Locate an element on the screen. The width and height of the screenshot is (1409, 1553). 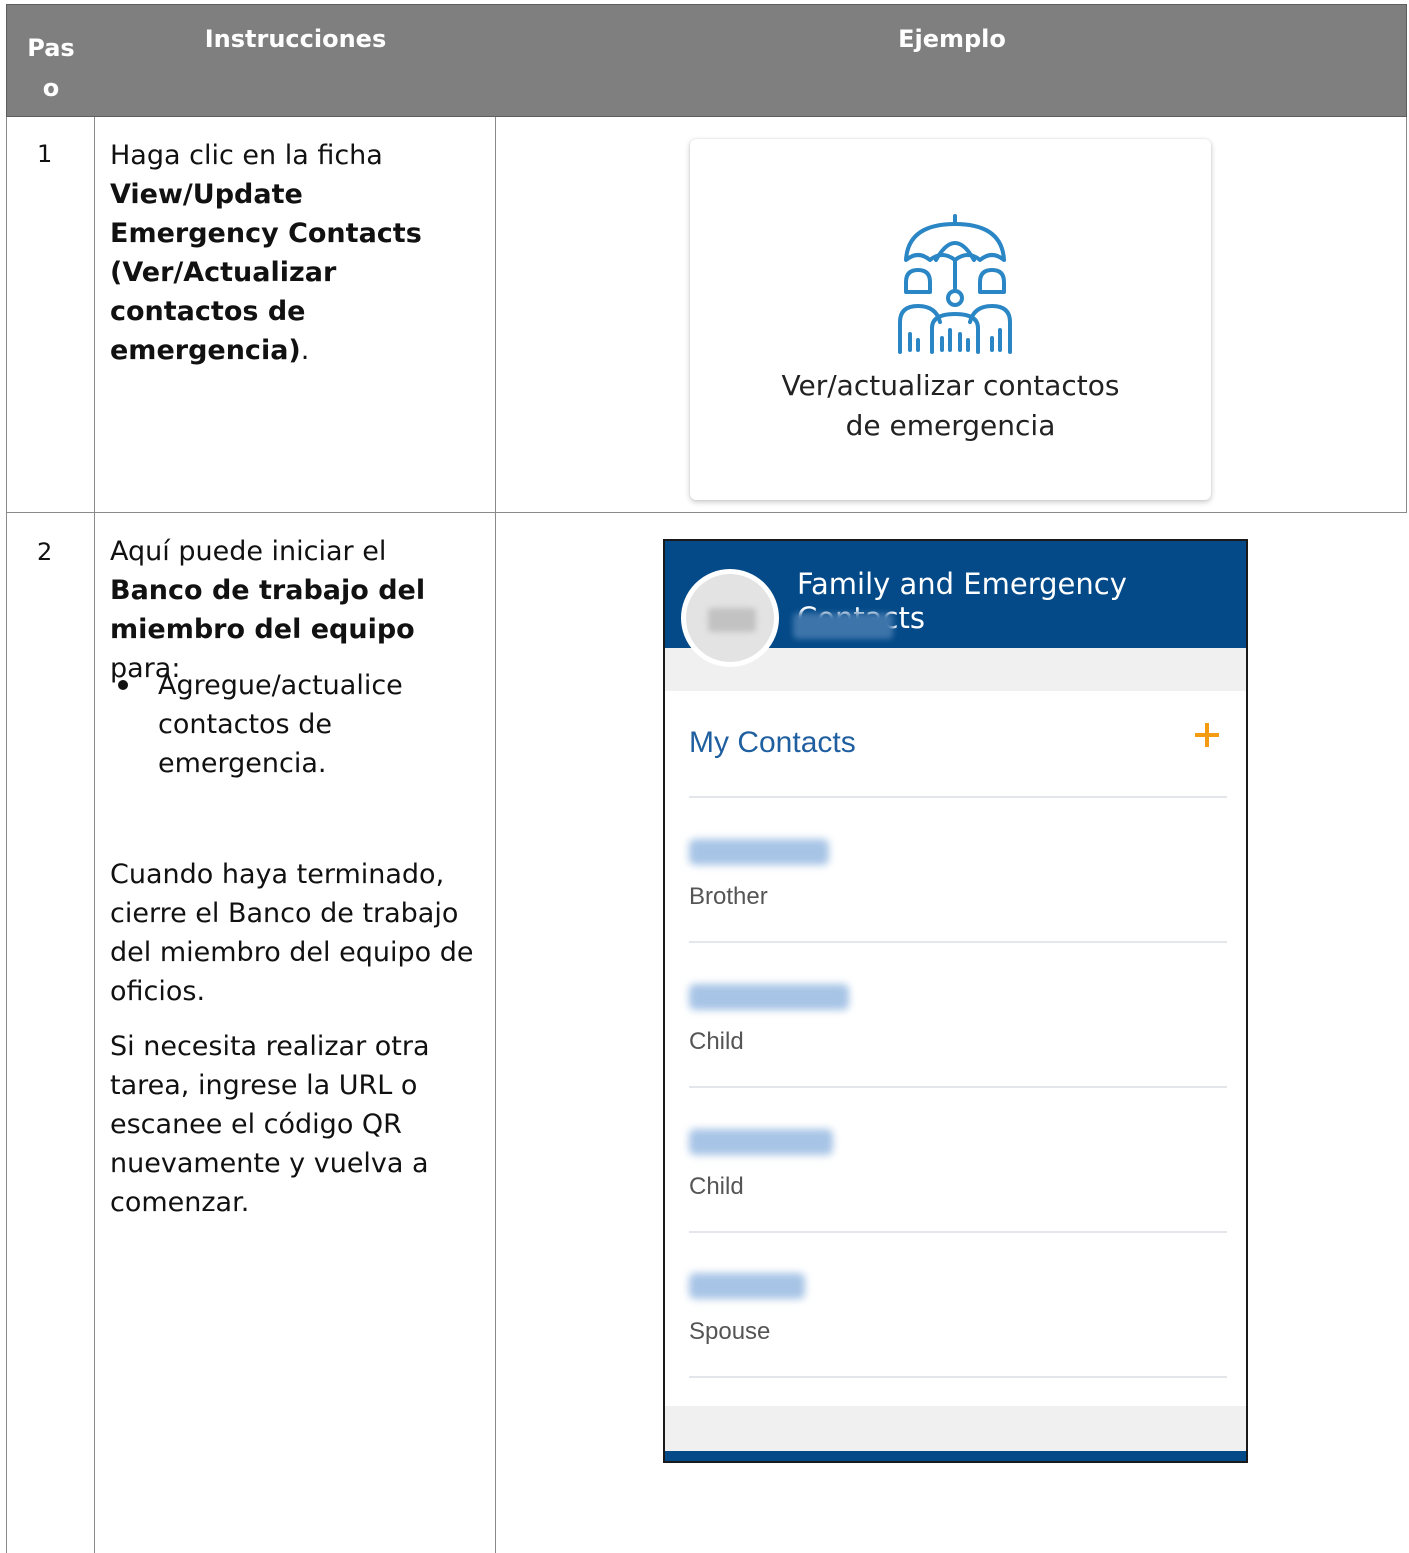
step-number-2: 2 is located at coordinates (45, 552).